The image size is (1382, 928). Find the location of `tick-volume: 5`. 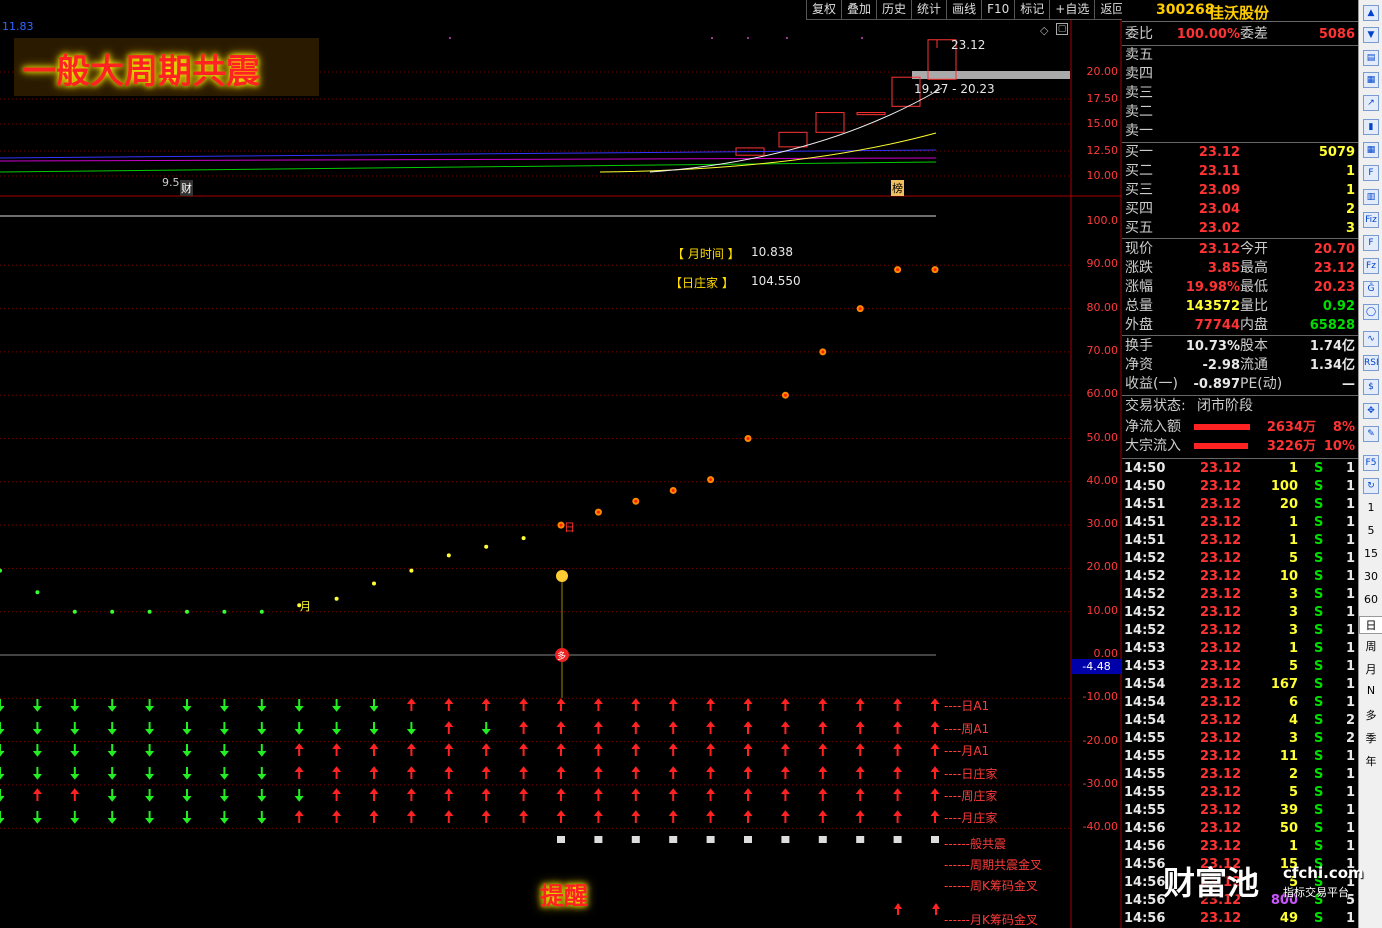

tick-volume: 5 is located at coordinates (1293, 666).